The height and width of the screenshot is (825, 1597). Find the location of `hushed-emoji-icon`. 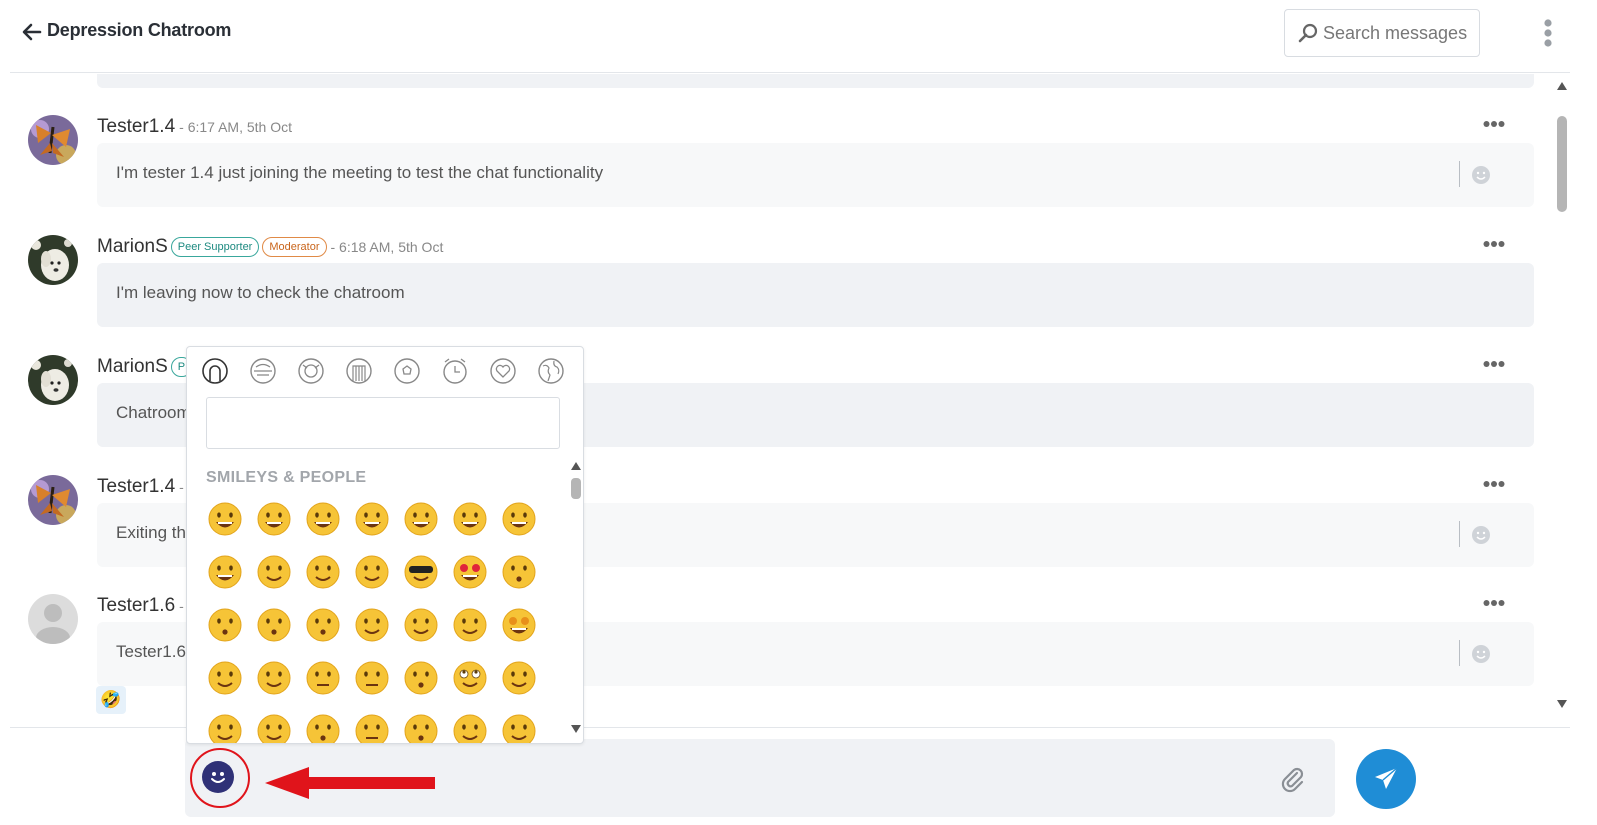

hushed-emoji-icon is located at coordinates (421, 729).